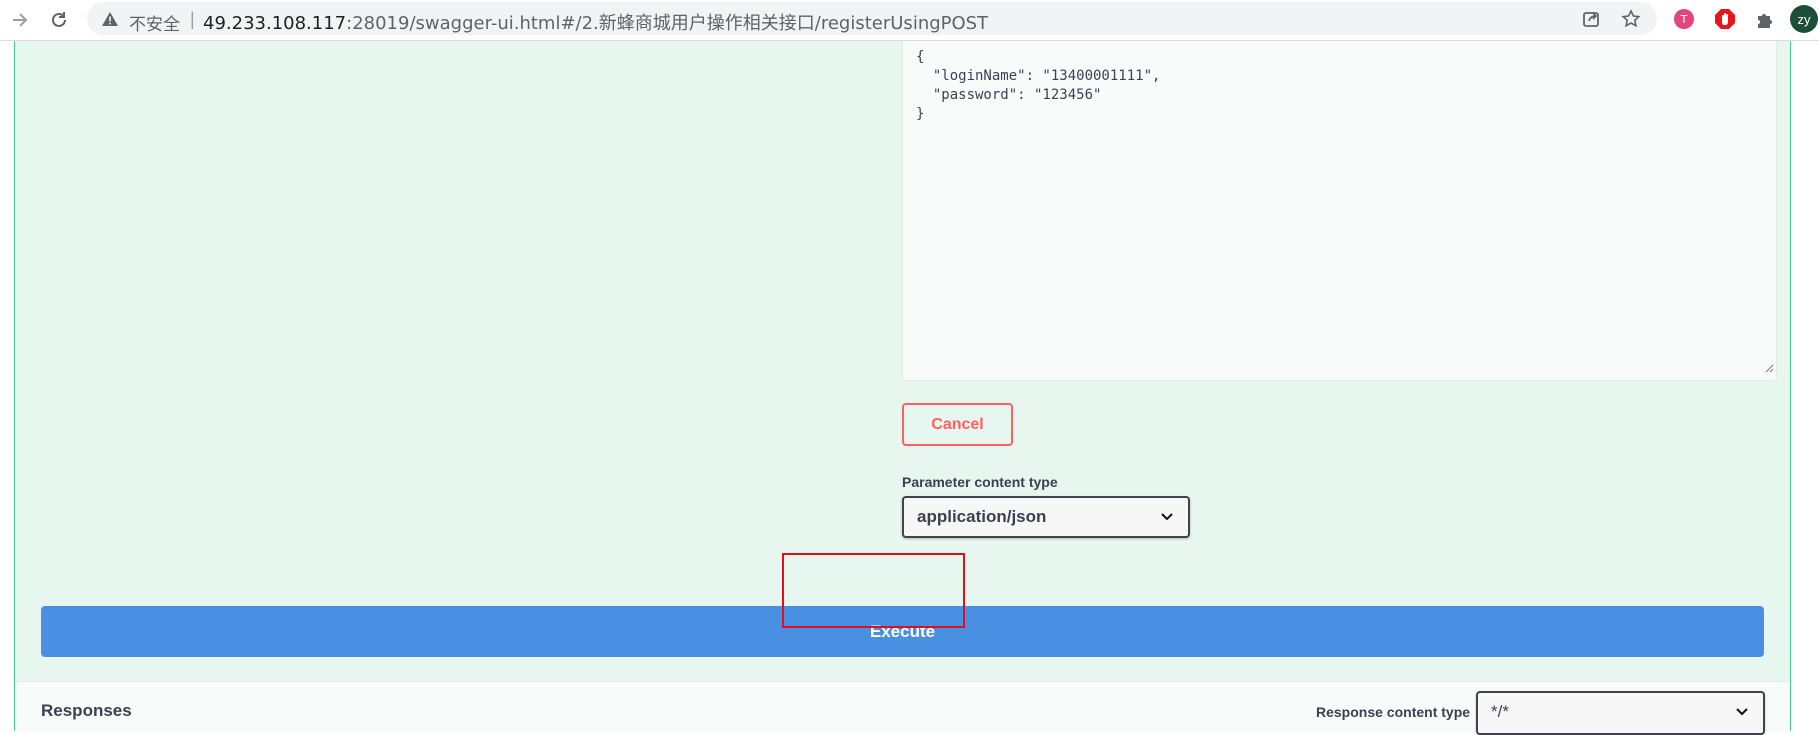 The height and width of the screenshot is (735, 1819). Describe the element at coordinates (110, 21) in the screenshot. I see `warning-icon` at that location.